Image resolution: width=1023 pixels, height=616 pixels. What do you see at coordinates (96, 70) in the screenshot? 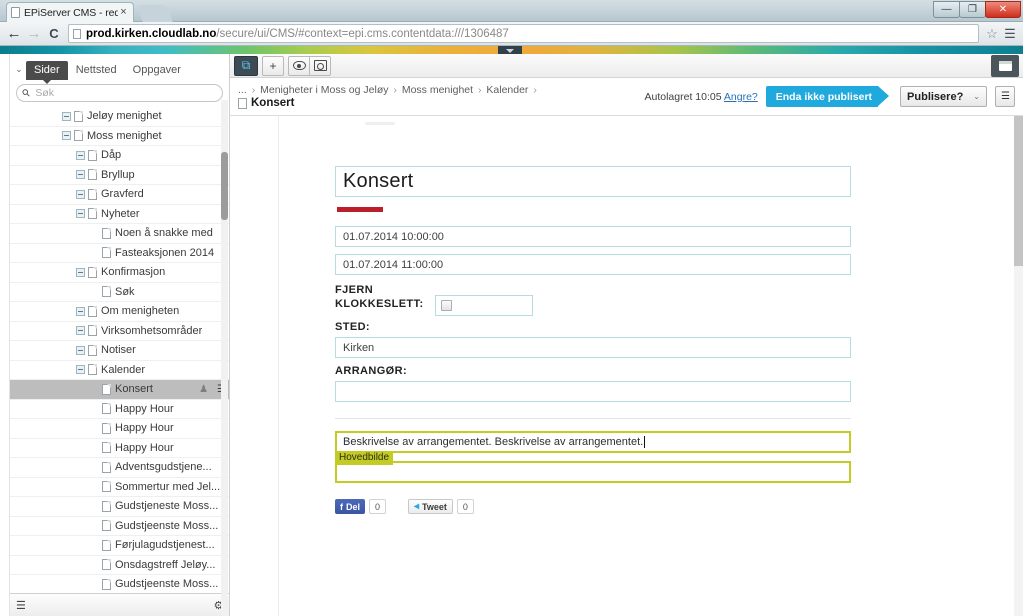
I see `sidebar-tab-nettsted: Nettsted` at bounding box center [96, 70].